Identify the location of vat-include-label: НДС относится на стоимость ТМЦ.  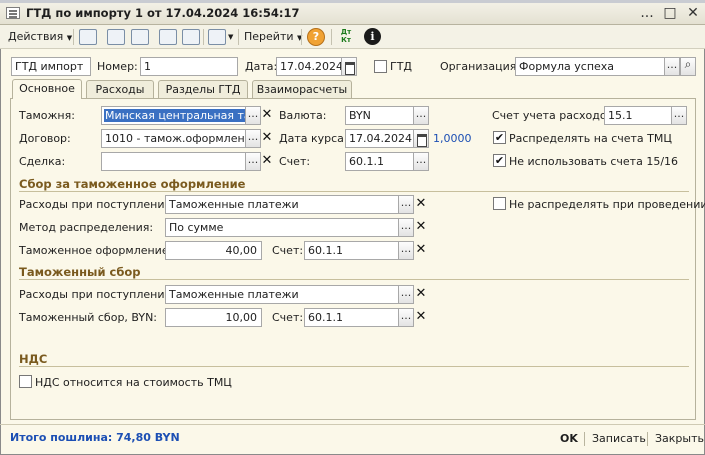
(133, 382).